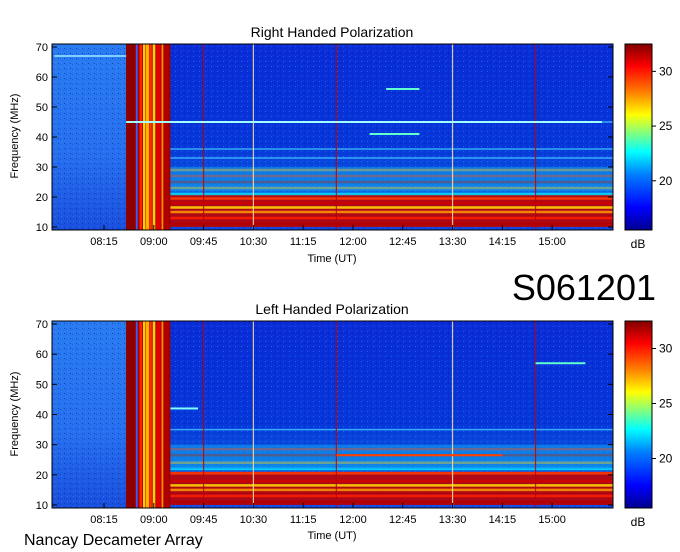  I want to click on low-band-red, so click(369, 488).